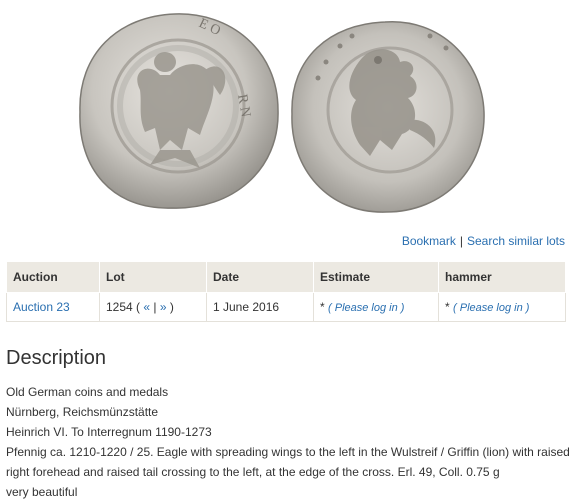 Image resolution: width=576 pixels, height=502 pixels. Describe the element at coordinates (260, 307) in the screenshot. I see `date-cell: 1 June 2016` at that location.